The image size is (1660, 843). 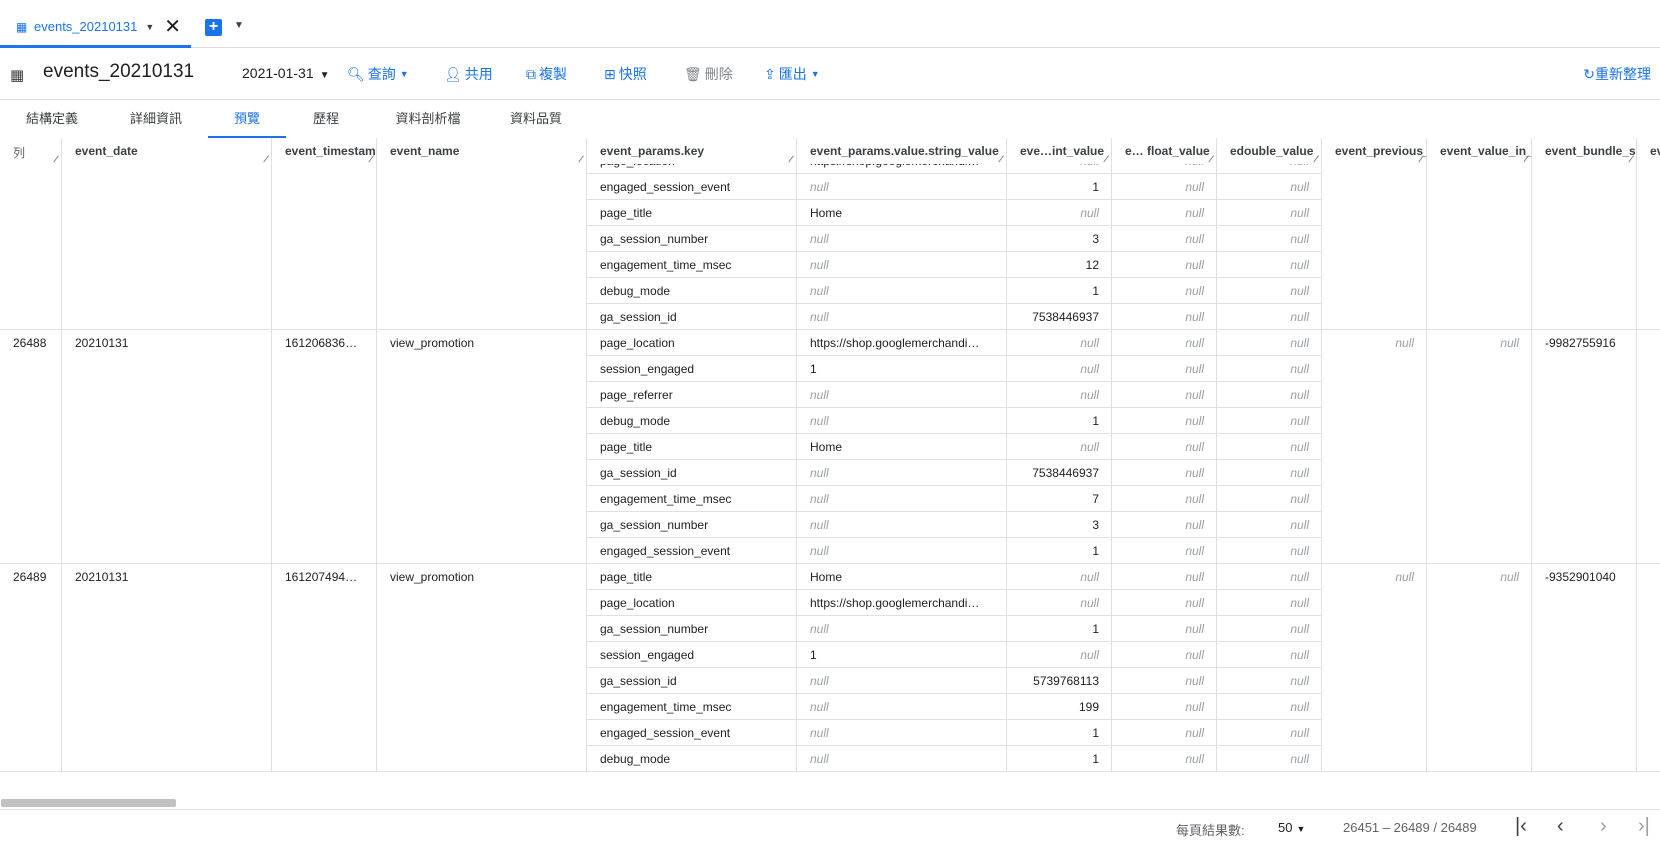 What do you see at coordinates (324, 151) in the screenshot?
I see `column-header: event_timestam` at bounding box center [324, 151].